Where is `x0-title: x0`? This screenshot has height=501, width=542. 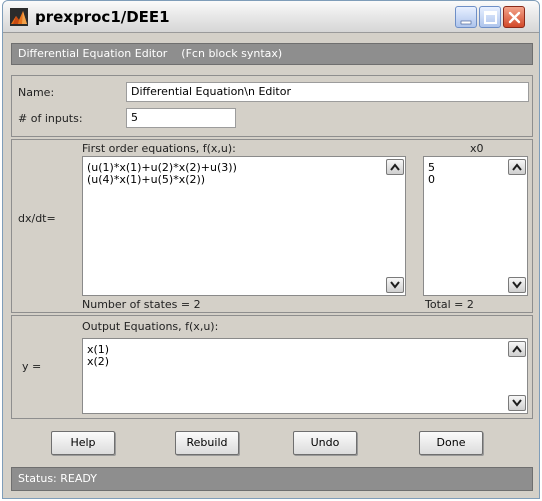
x0-title: x0 is located at coordinates (477, 148).